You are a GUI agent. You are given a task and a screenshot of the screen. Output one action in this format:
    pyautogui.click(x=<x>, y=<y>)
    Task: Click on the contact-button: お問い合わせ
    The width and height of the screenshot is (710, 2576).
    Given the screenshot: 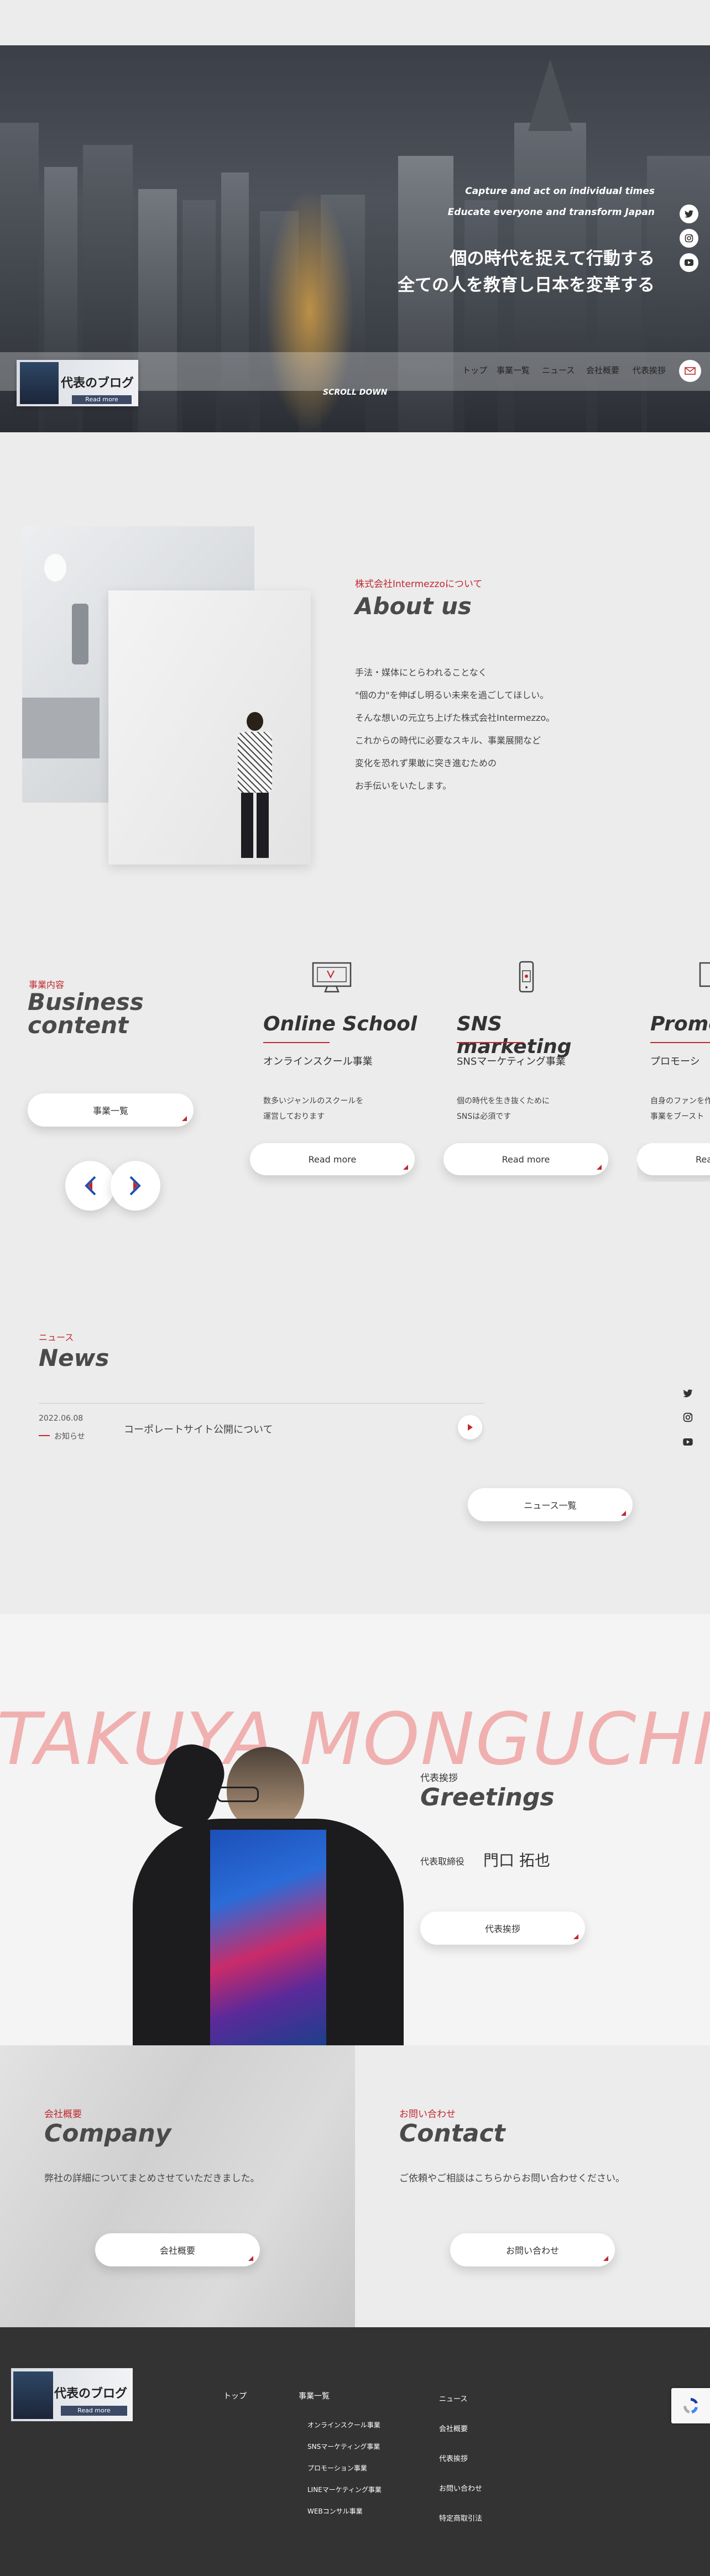 What is the action you would take?
    pyautogui.click(x=532, y=2249)
    